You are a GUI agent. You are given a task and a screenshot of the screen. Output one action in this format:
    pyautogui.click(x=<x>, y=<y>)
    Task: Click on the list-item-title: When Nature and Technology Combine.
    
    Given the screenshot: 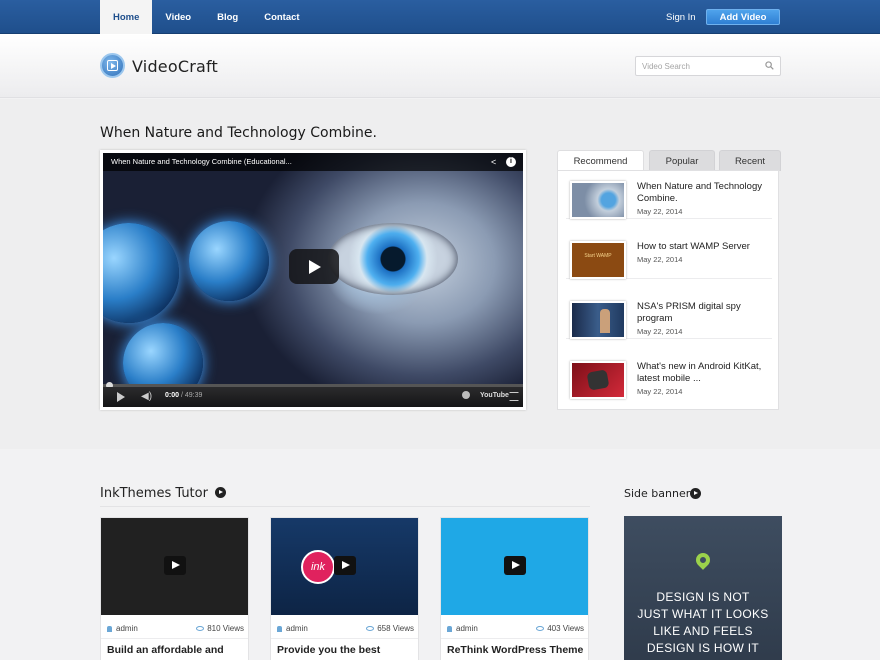 What is the action you would take?
    pyautogui.click(x=705, y=193)
    